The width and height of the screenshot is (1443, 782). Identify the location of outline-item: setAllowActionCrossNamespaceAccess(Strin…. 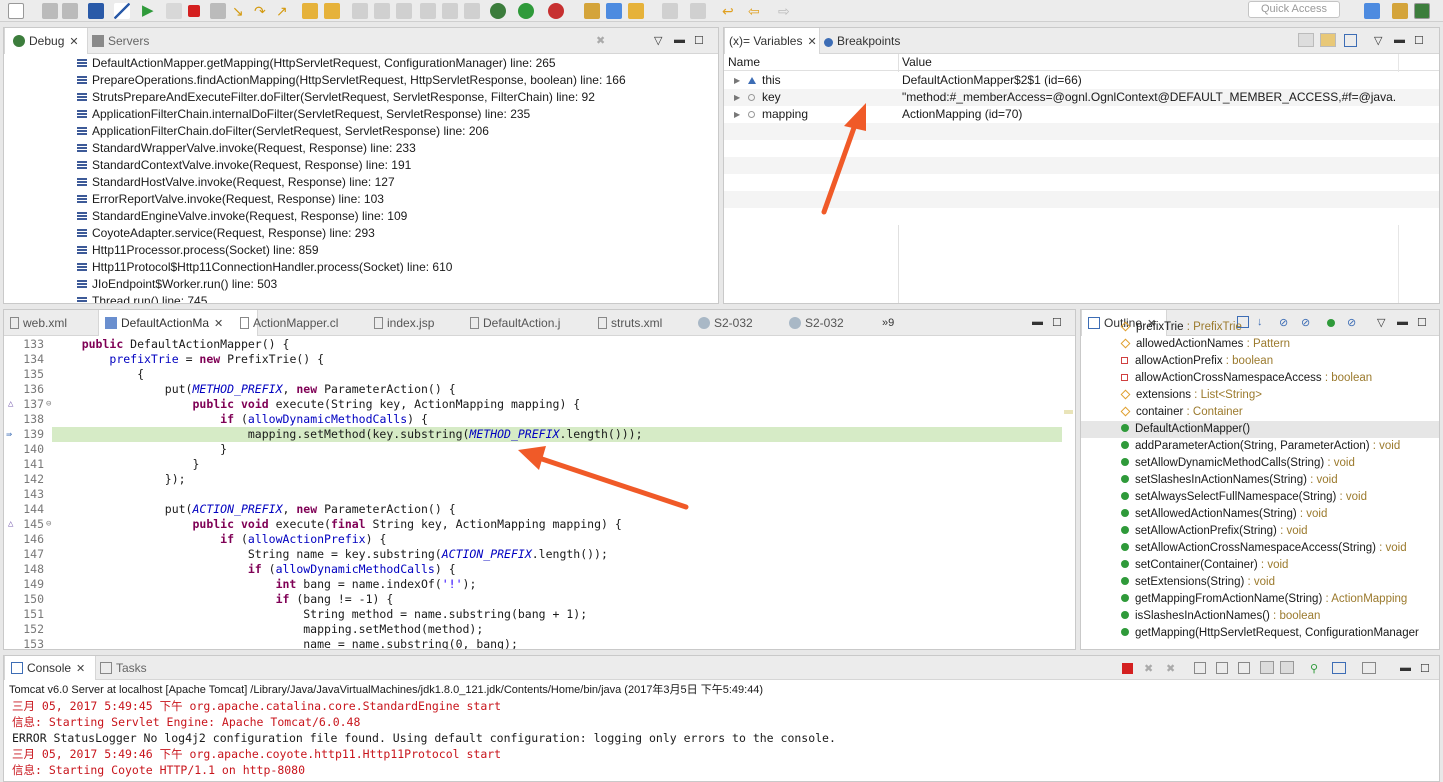
(1260, 548).